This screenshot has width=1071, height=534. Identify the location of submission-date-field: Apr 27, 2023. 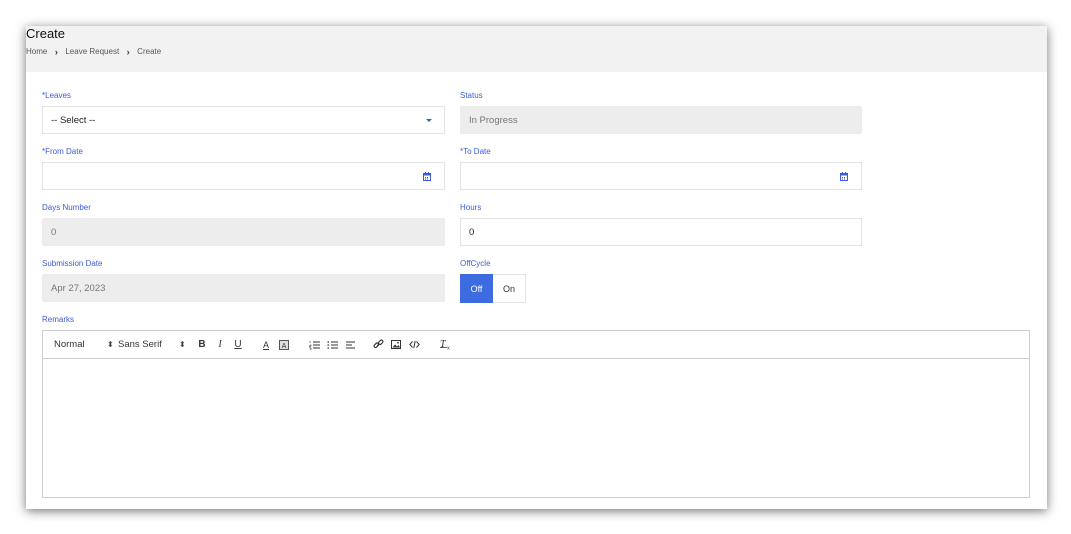
(243, 288).